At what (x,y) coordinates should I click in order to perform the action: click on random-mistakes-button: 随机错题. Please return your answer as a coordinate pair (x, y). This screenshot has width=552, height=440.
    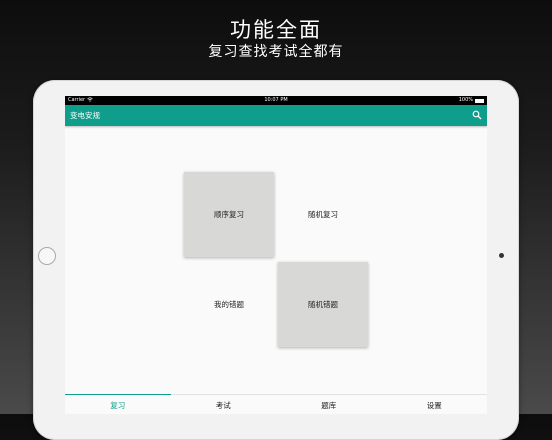
    Looking at the image, I should click on (323, 304).